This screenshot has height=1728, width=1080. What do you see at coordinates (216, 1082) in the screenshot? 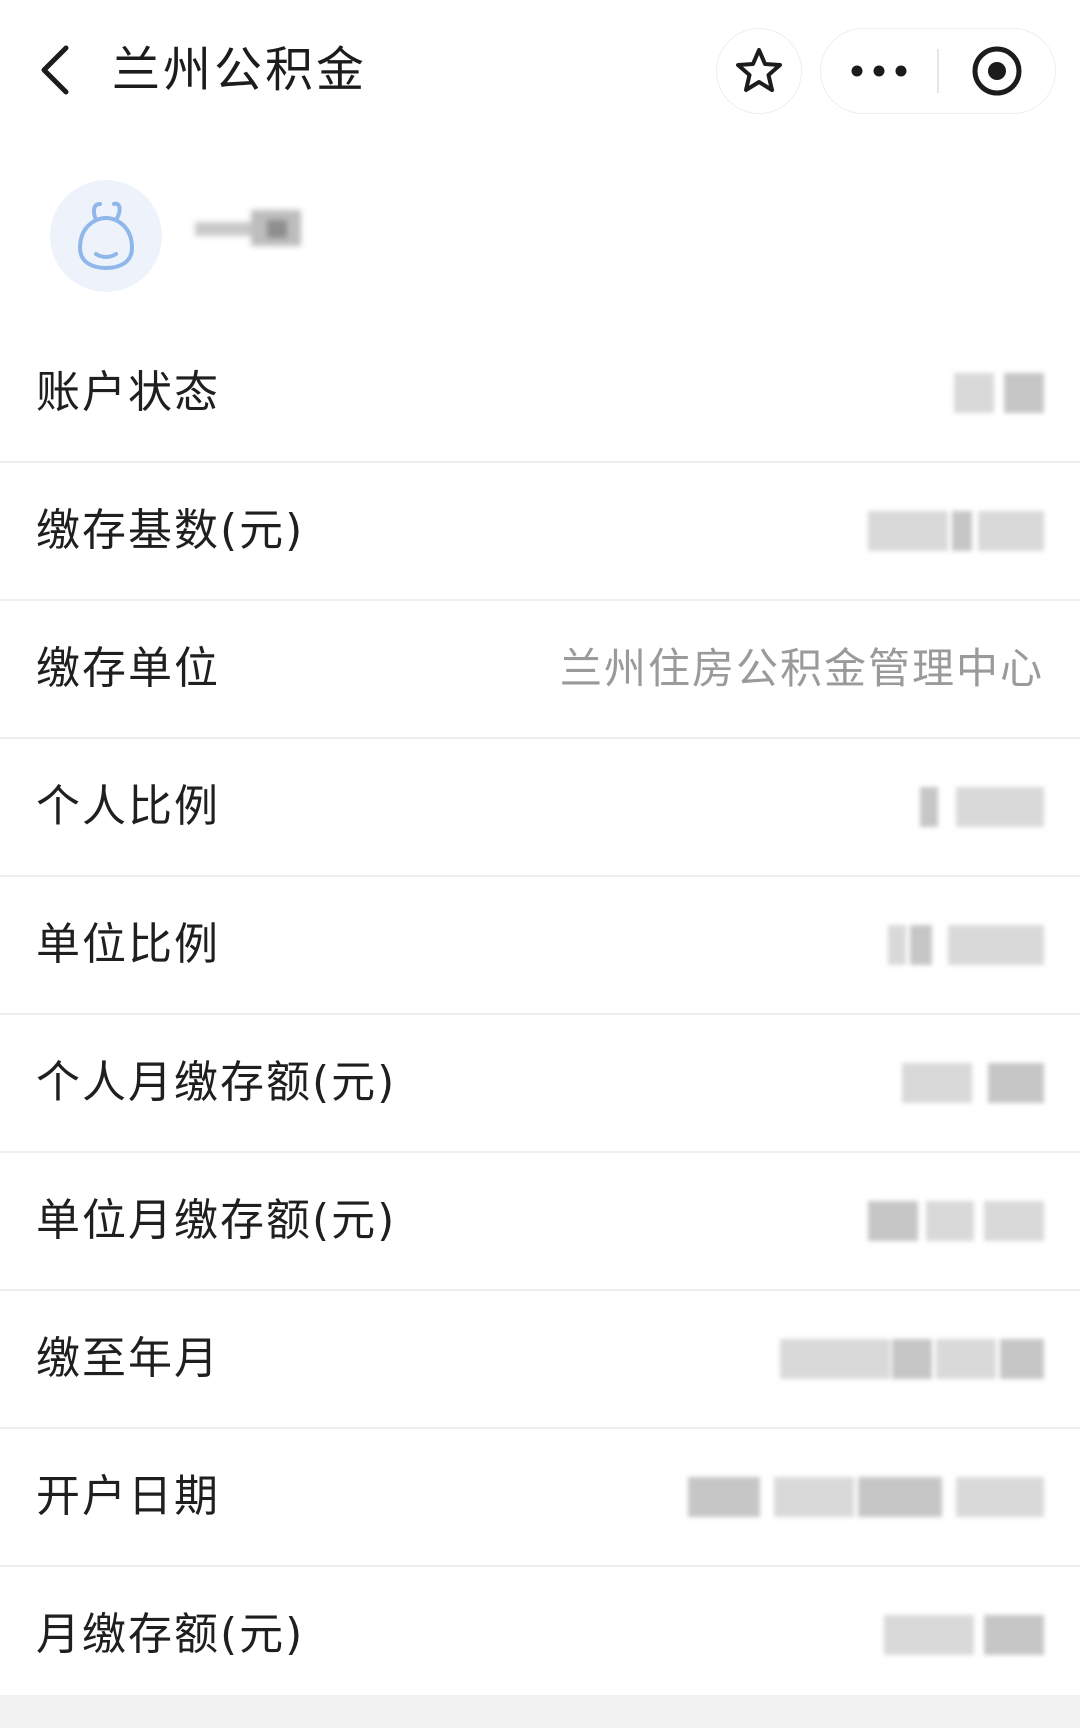
I see `item-label: 个人月缴存额(元)` at bounding box center [216, 1082].